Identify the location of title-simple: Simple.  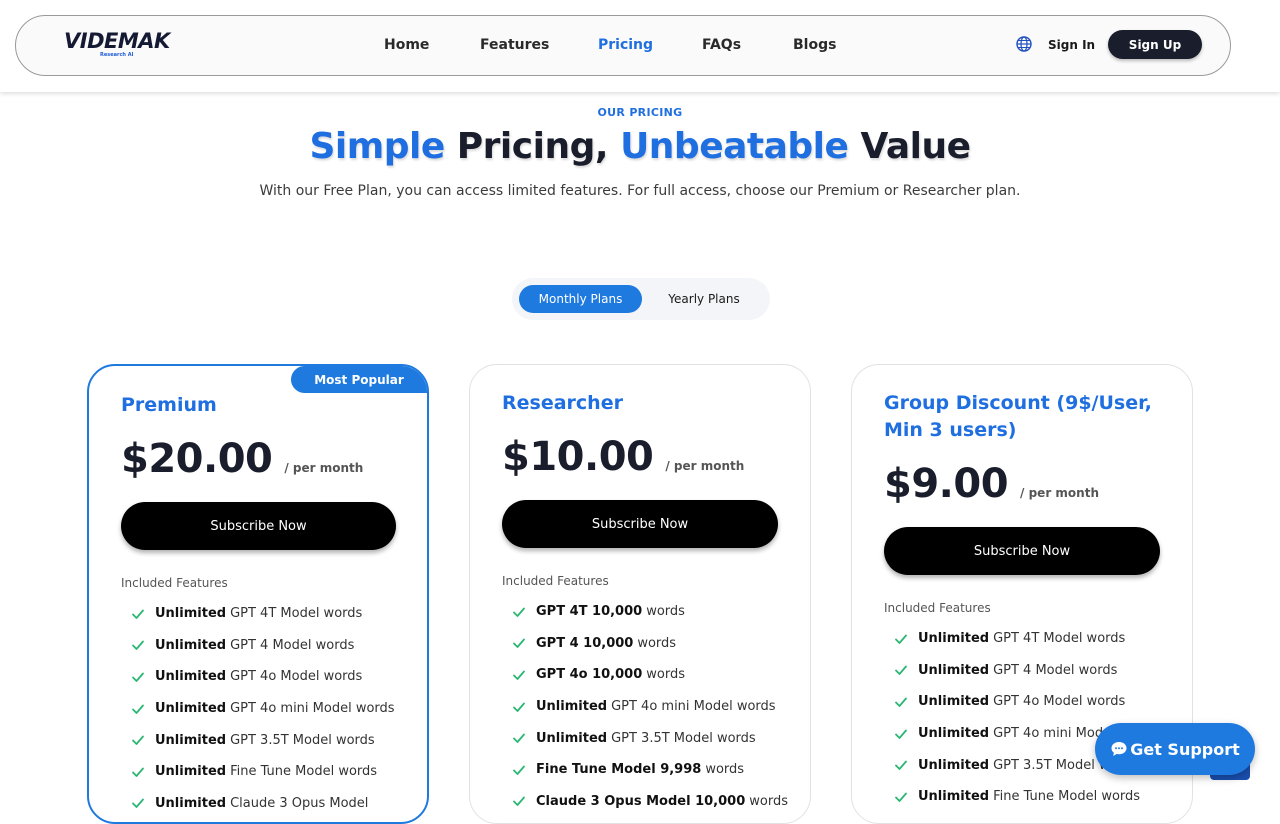
(377, 146).